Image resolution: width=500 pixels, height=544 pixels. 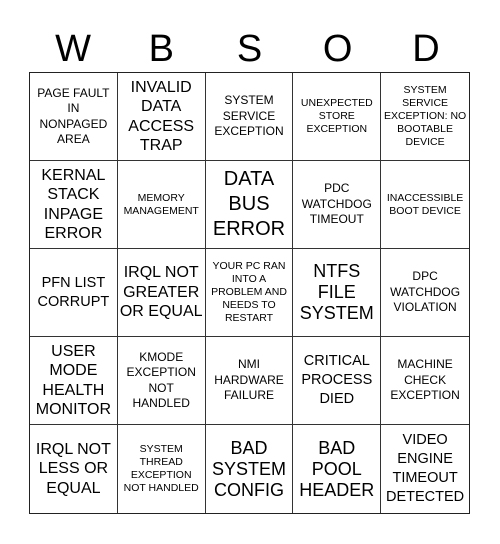 What do you see at coordinates (161, 49) in the screenshot?
I see `header-letter-b: B` at bounding box center [161, 49].